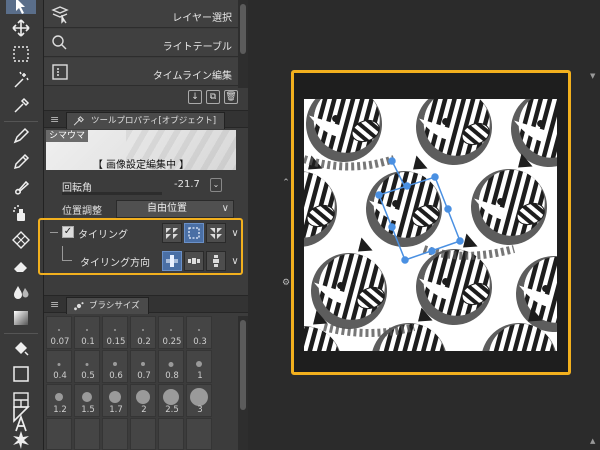 The height and width of the screenshot is (450, 600). What do you see at coordinates (21, 374) in the screenshot?
I see `figure-icon` at bounding box center [21, 374].